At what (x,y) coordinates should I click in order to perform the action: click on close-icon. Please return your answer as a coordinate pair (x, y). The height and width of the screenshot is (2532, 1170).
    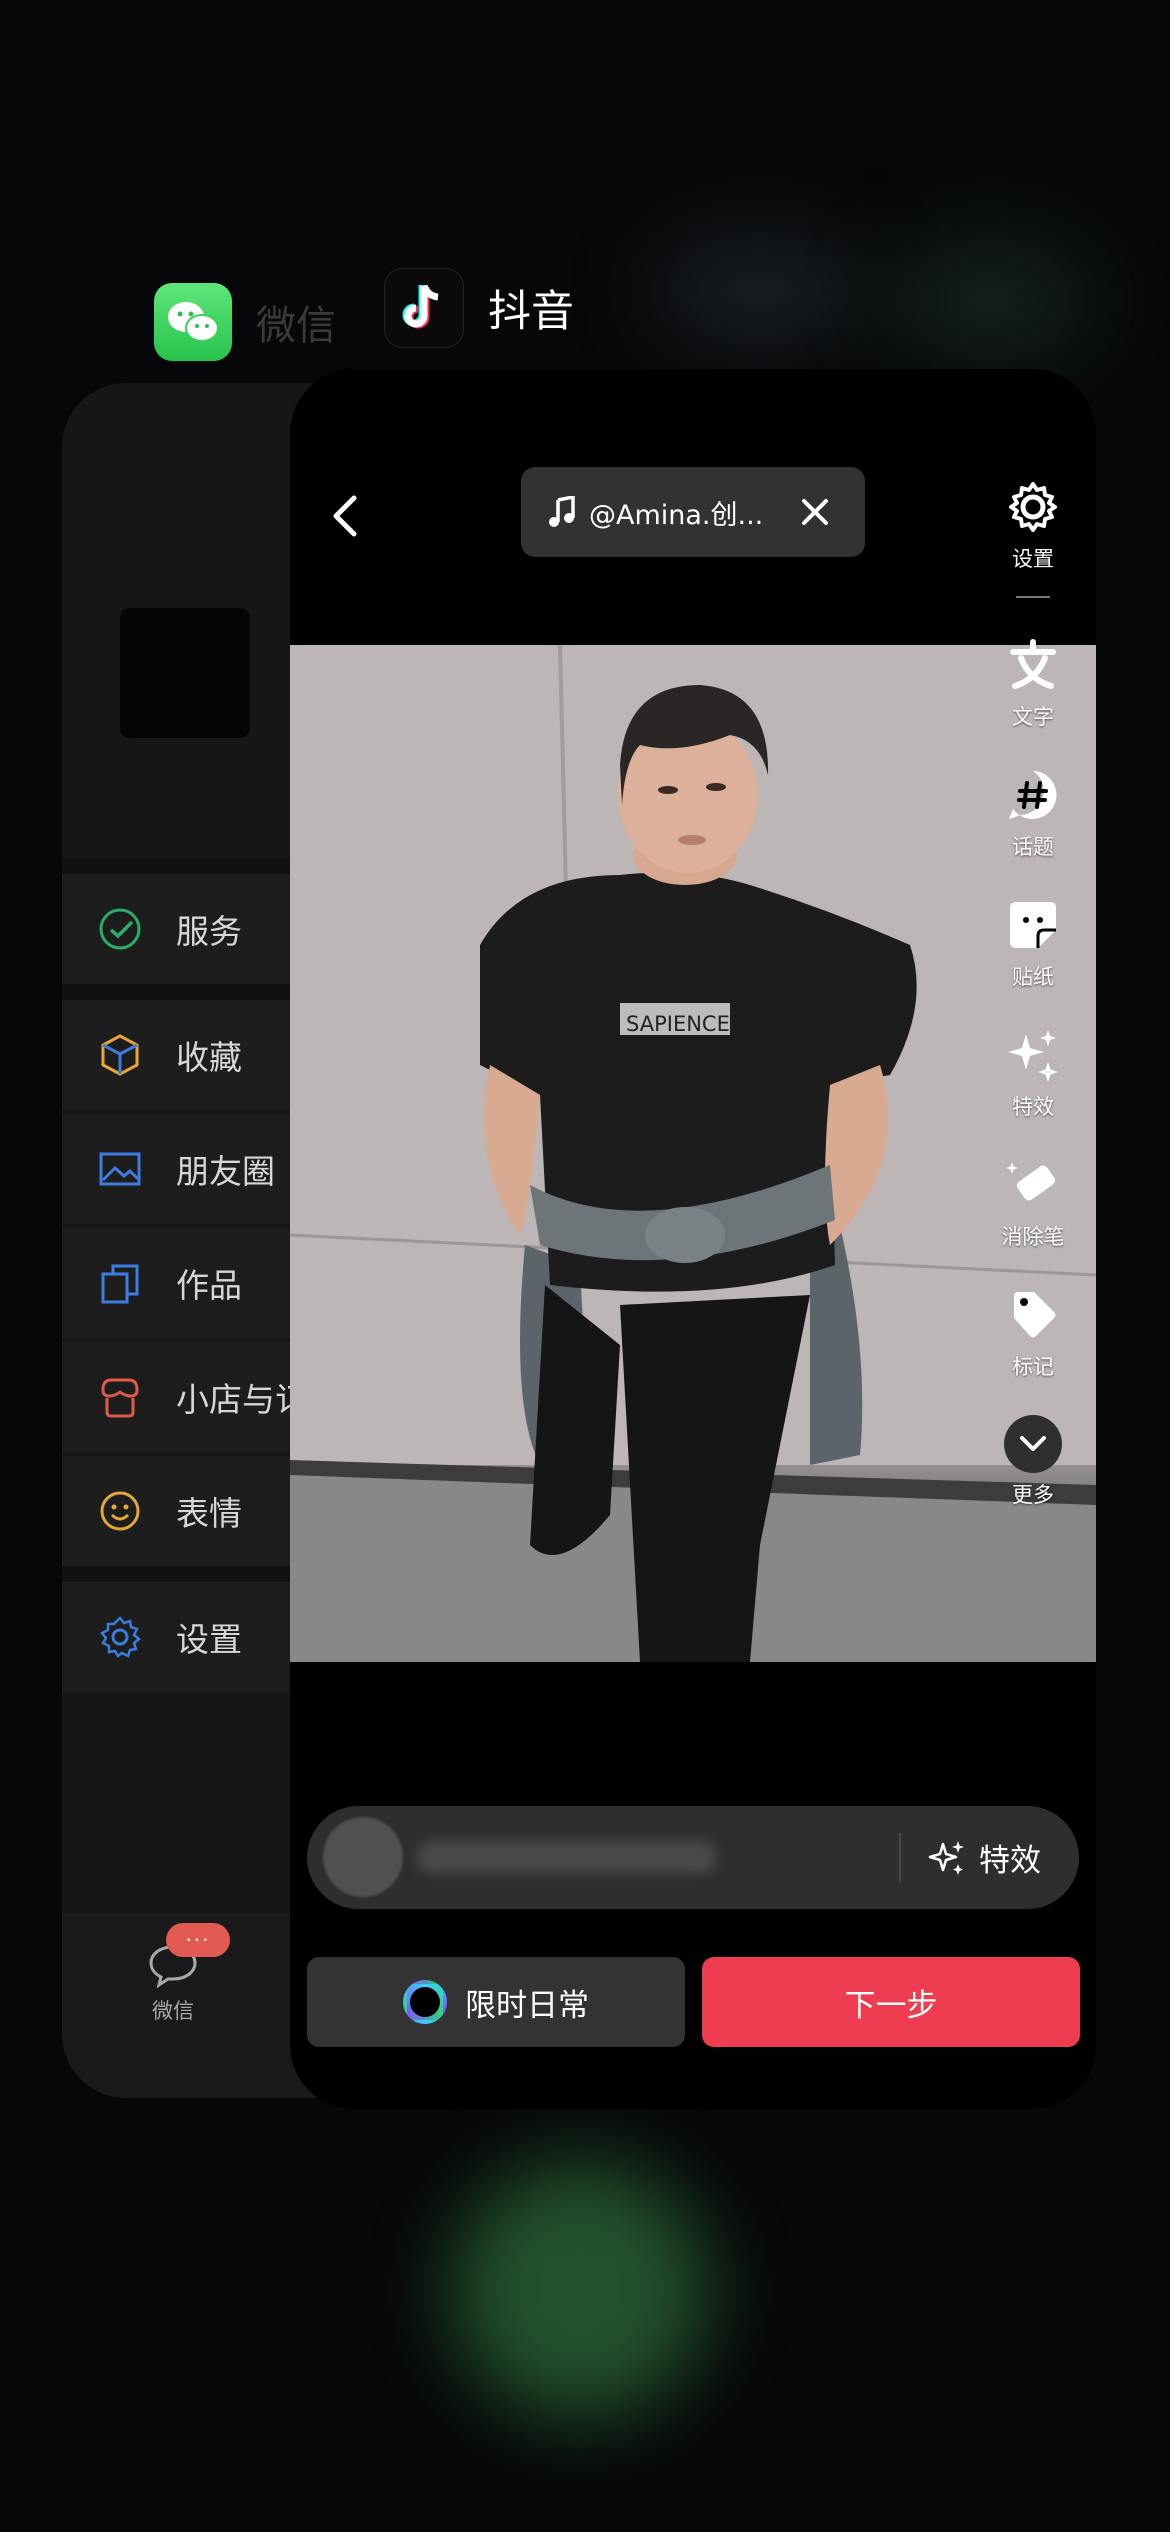
    Looking at the image, I should click on (815, 512).